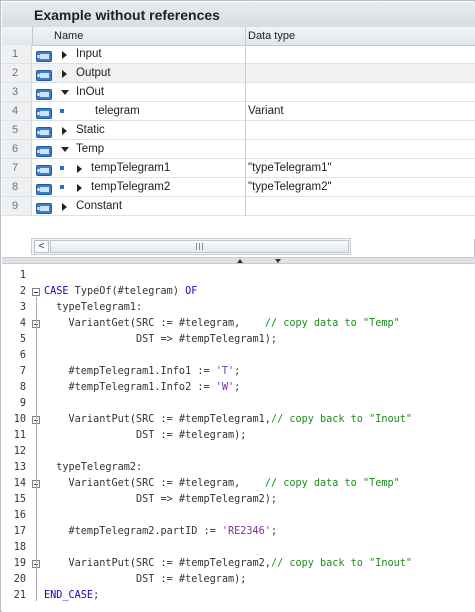 The height and width of the screenshot is (612, 475). I want to click on line-number: 19, so click(19, 563).